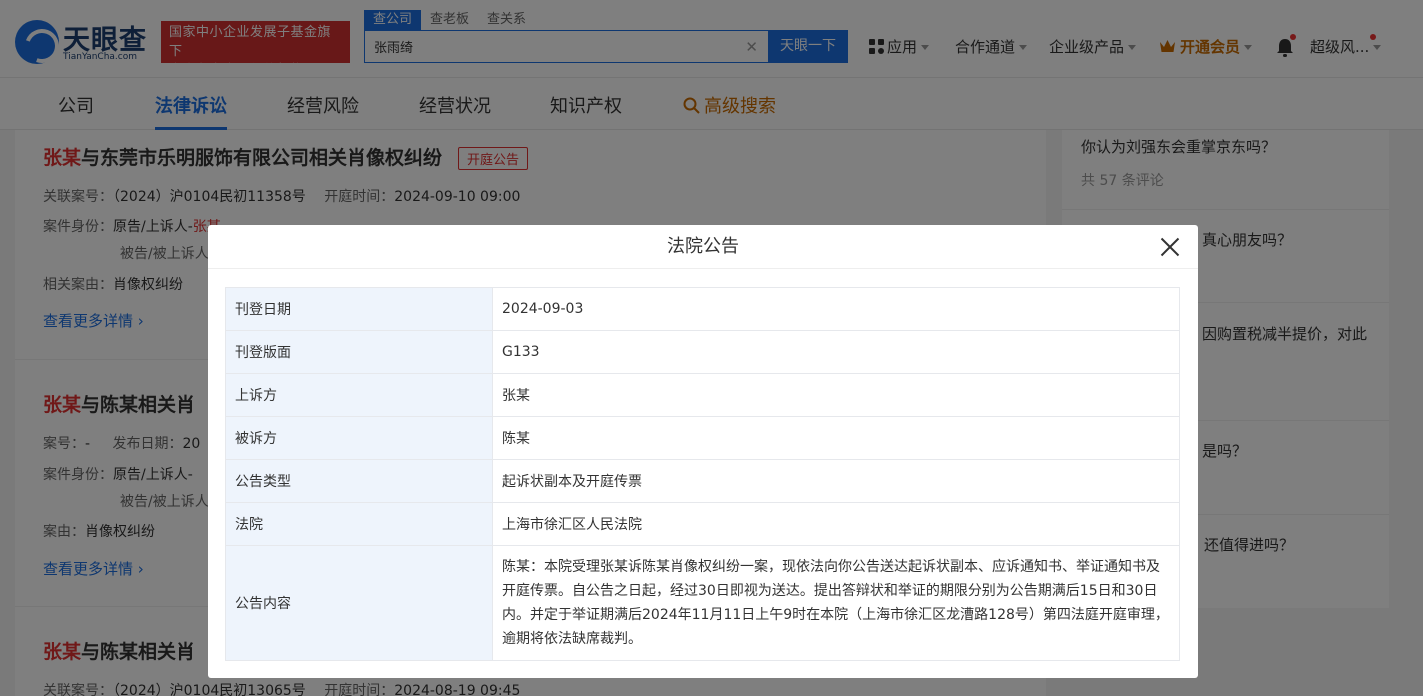  What do you see at coordinates (836, 438) in the screenshot?
I see `field-value: 陈某` at bounding box center [836, 438].